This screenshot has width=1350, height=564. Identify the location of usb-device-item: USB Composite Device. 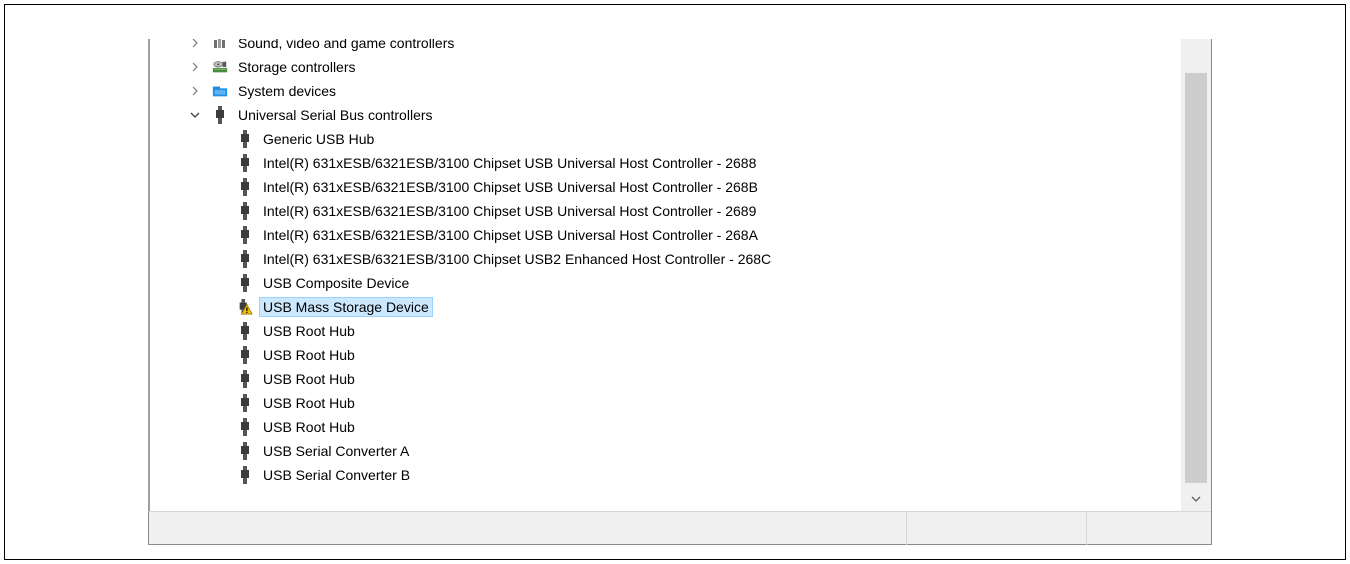
(665, 283).